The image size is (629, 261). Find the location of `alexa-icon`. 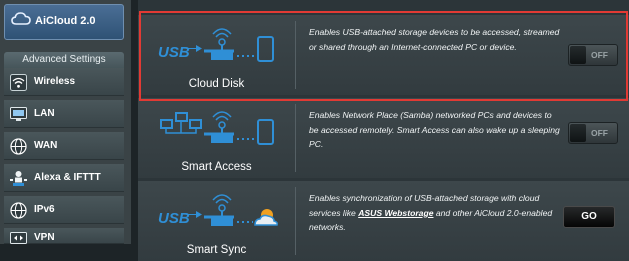

alexa-icon is located at coordinates (18, 178).